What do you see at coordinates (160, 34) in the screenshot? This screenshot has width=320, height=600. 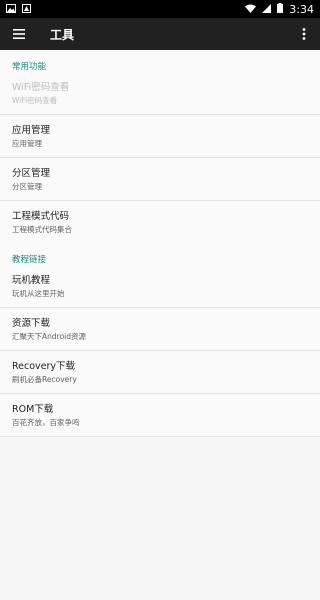 I see `toolbar: 工具` at bounding box center [160, 34].